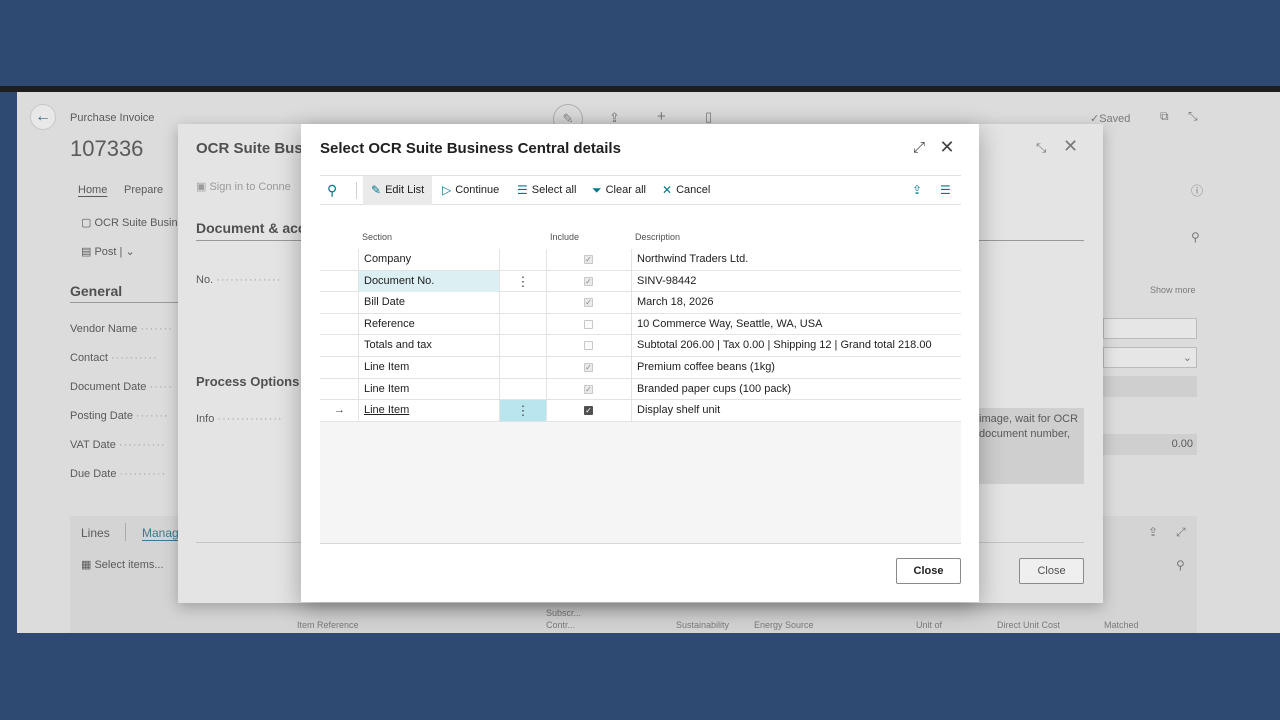 Image resolution: width=1280 pixels, height=720 pixels. I want to click on col-description-header: Description, so click(657, 237).